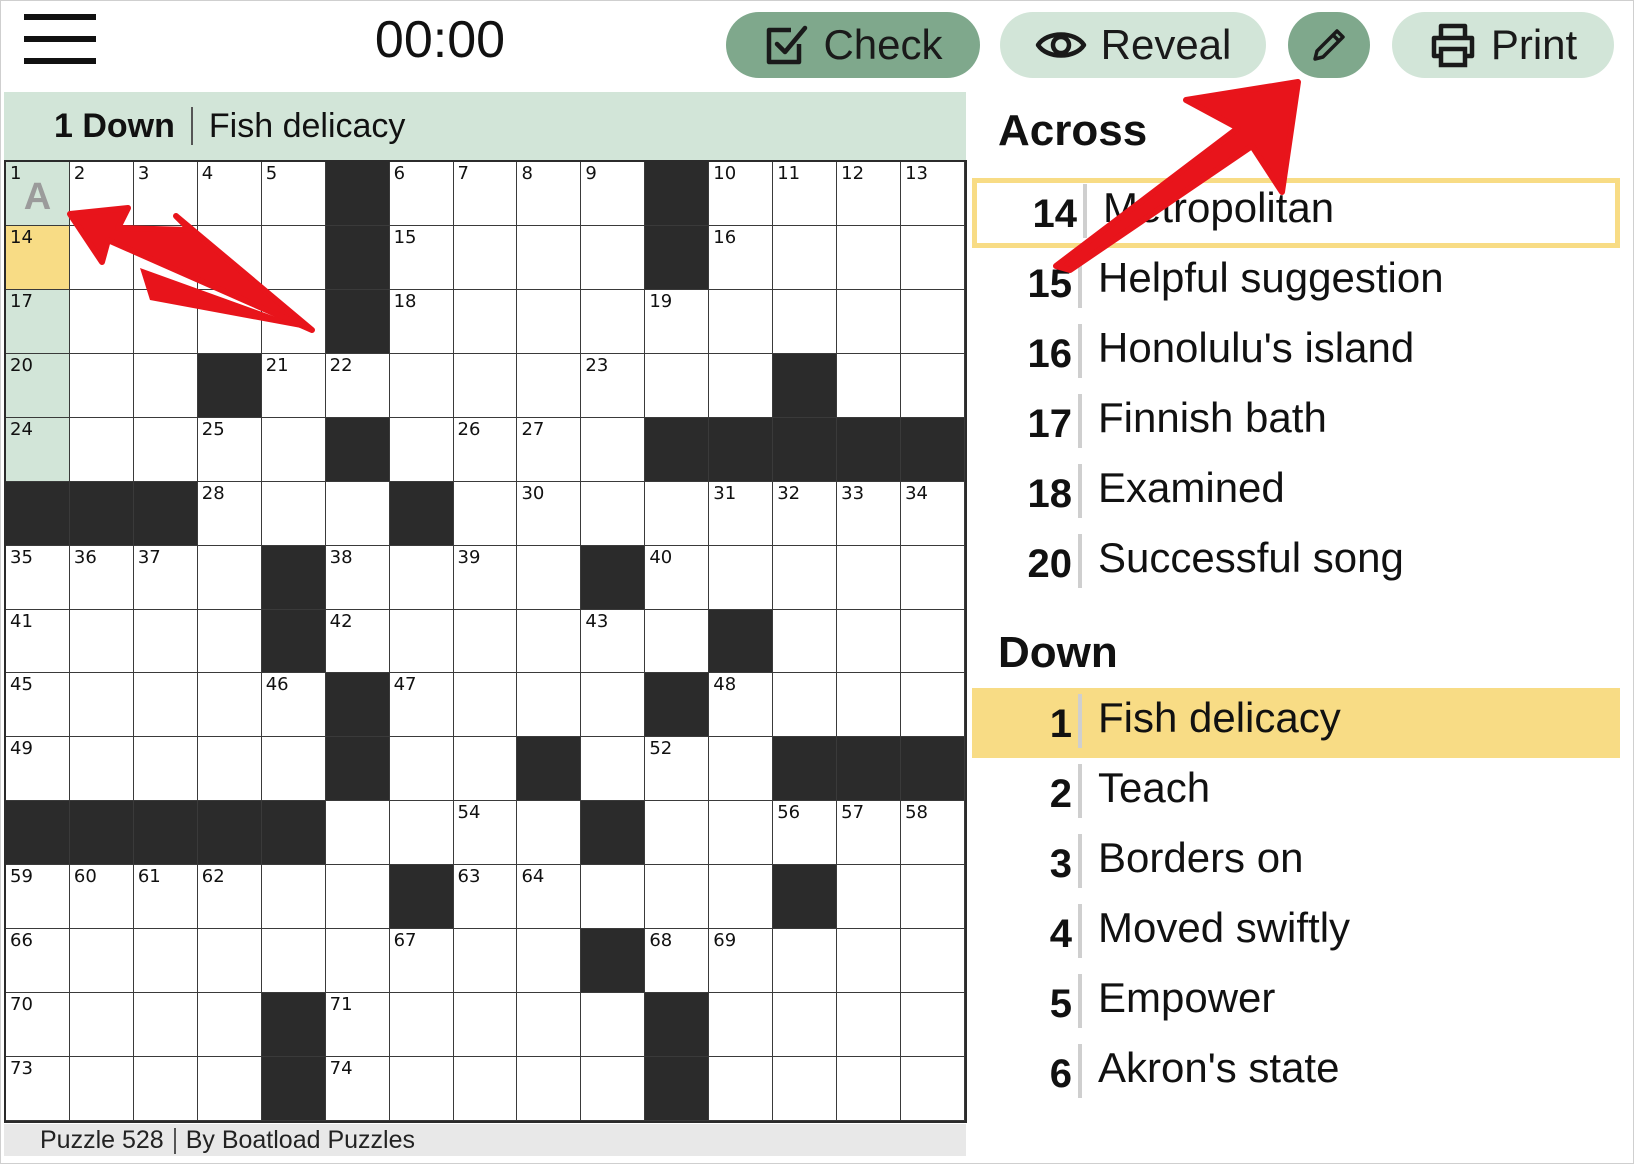  Describe the element at coordinates (1133, 45) in the screenshot. I see `reveal-button: Reveal` at that location.